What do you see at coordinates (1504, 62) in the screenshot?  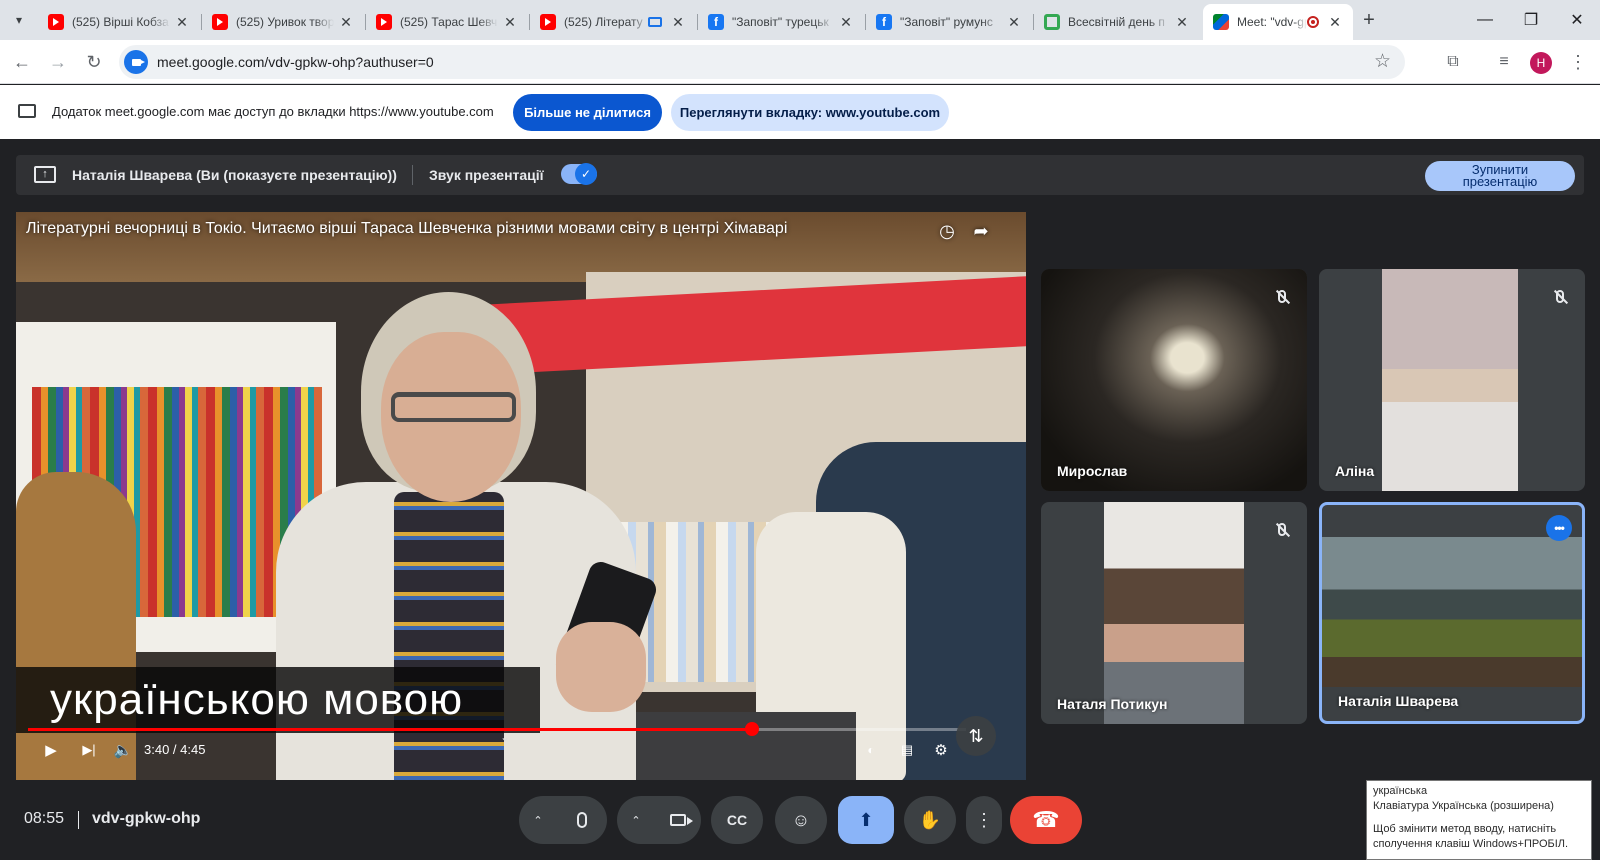 I see `media-control-icon: ≡` at bounding box center [1504, 62].